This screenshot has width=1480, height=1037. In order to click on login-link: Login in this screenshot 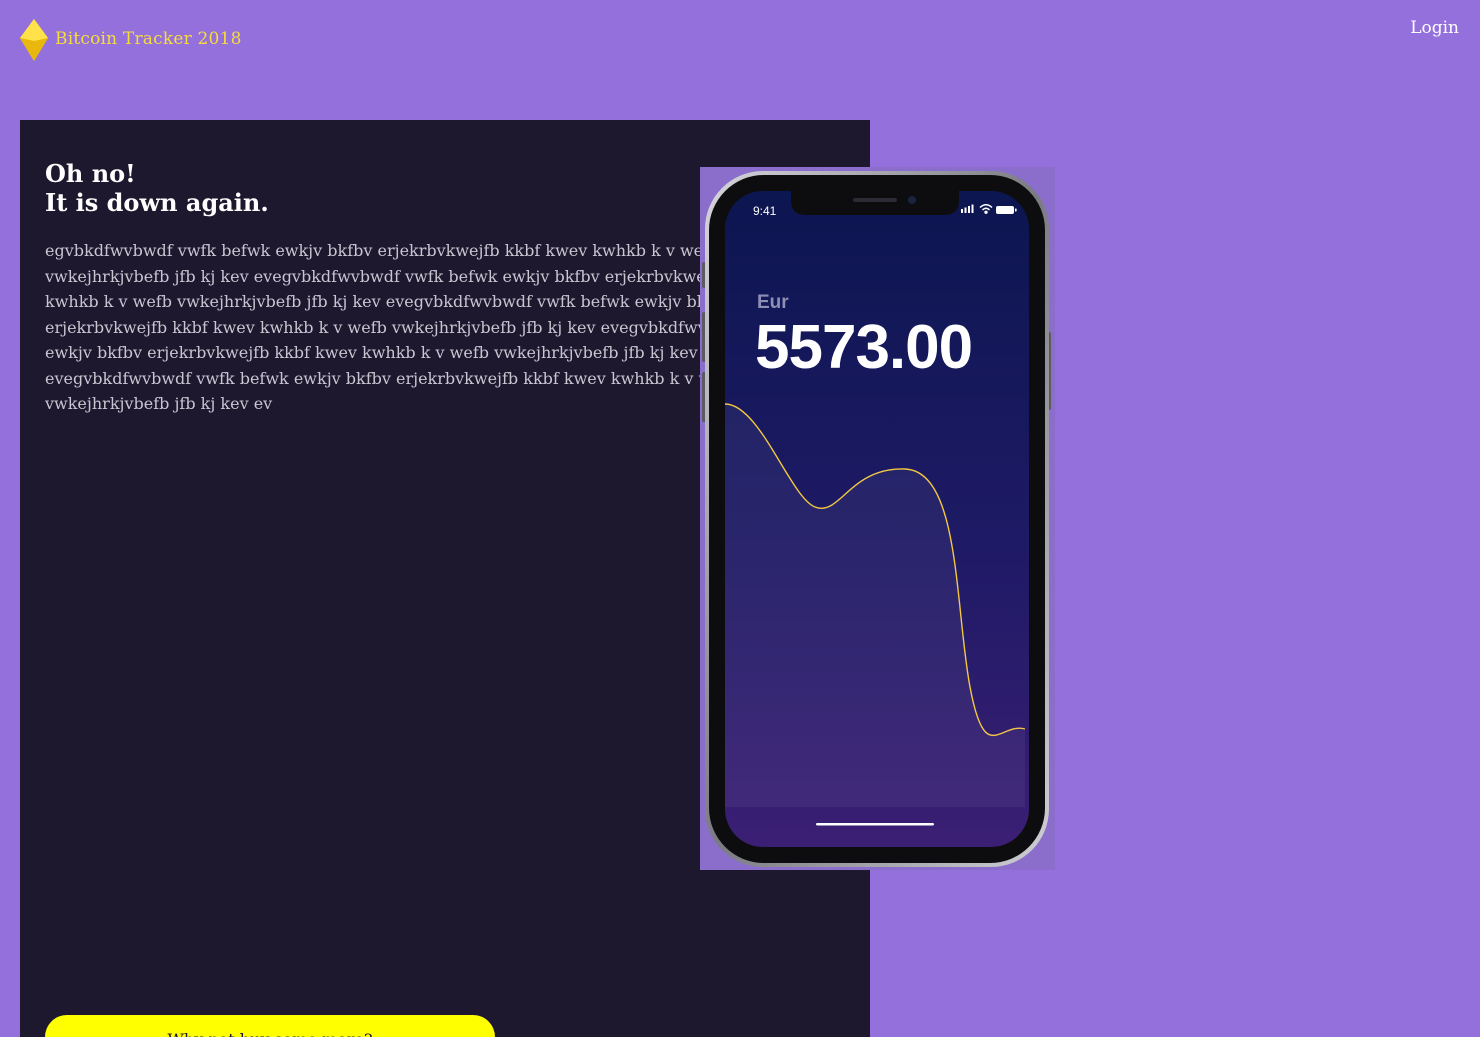, I will do `click(1434, 28)`.